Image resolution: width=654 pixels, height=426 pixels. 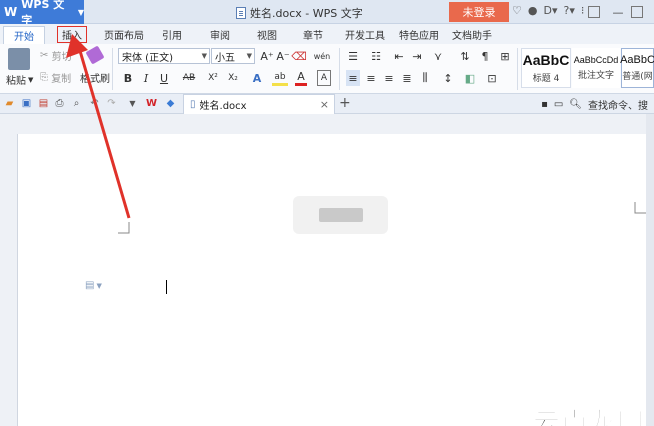 I want to click on cloud-docs-icon: ◆, so click(x=170, y=103).